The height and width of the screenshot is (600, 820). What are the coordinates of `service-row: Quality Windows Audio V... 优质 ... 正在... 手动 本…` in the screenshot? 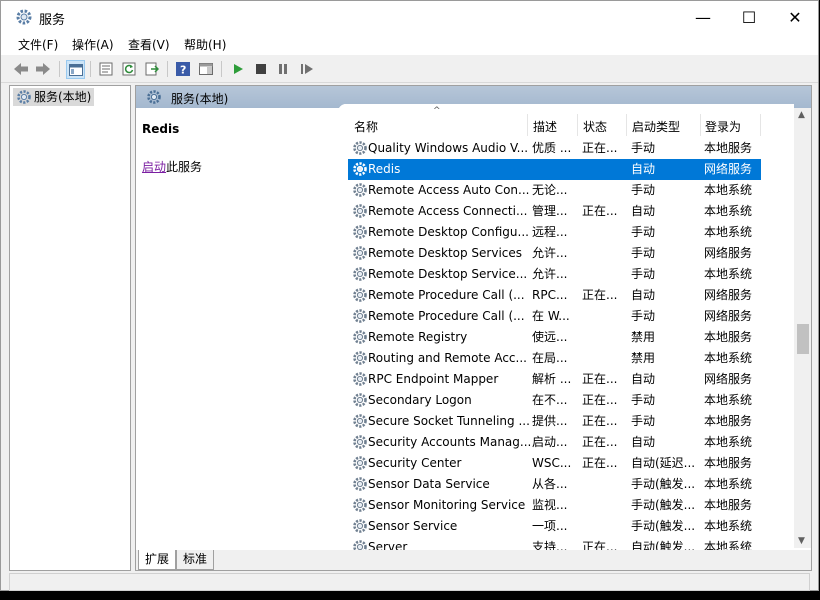 It's located at (554, 148).